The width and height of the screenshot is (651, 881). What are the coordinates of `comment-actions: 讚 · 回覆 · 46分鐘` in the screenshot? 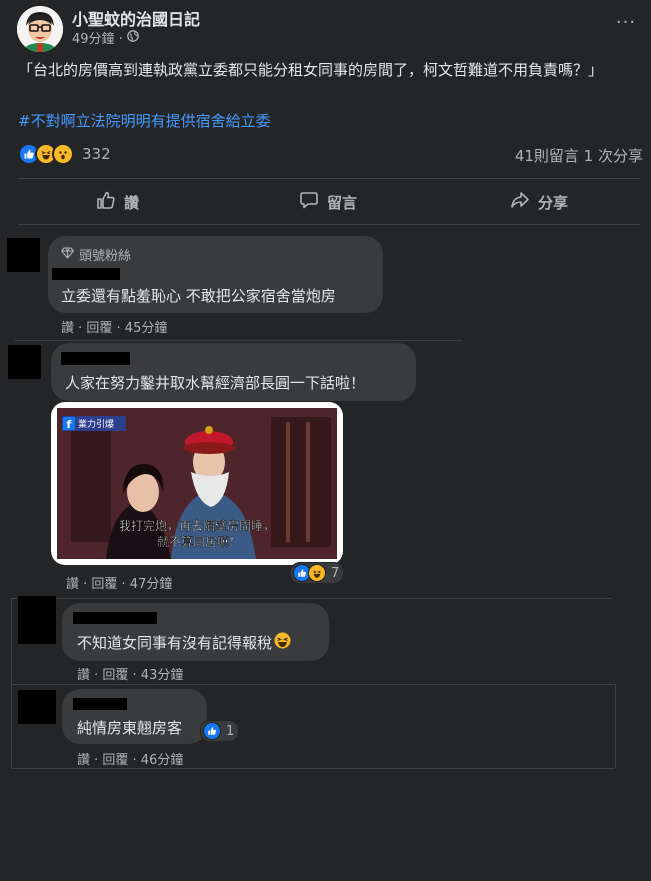 It's located at (130, 758).